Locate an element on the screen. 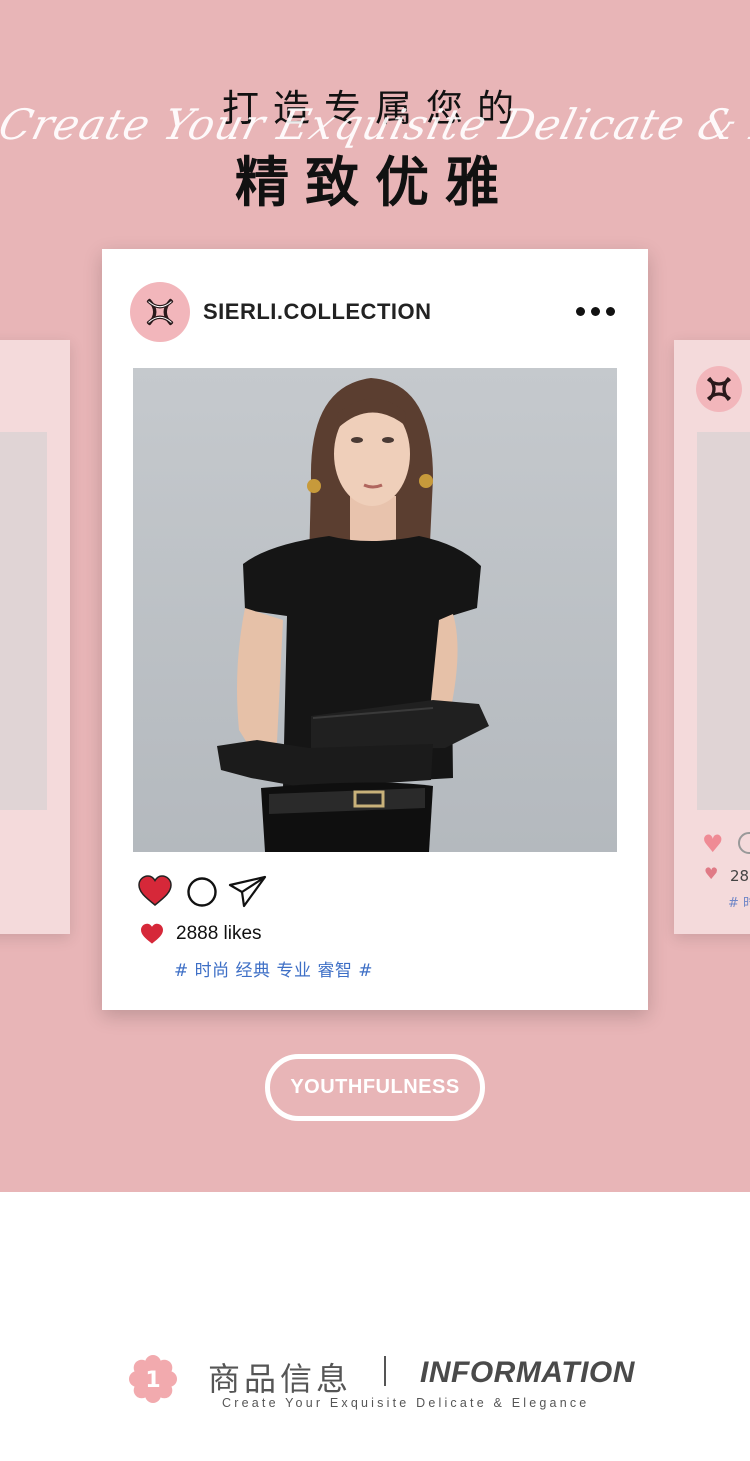 This screenshot has height=1461, width=750. youthfulness-label: YOUTHFULNESS is located at coordinates (375, 1087).